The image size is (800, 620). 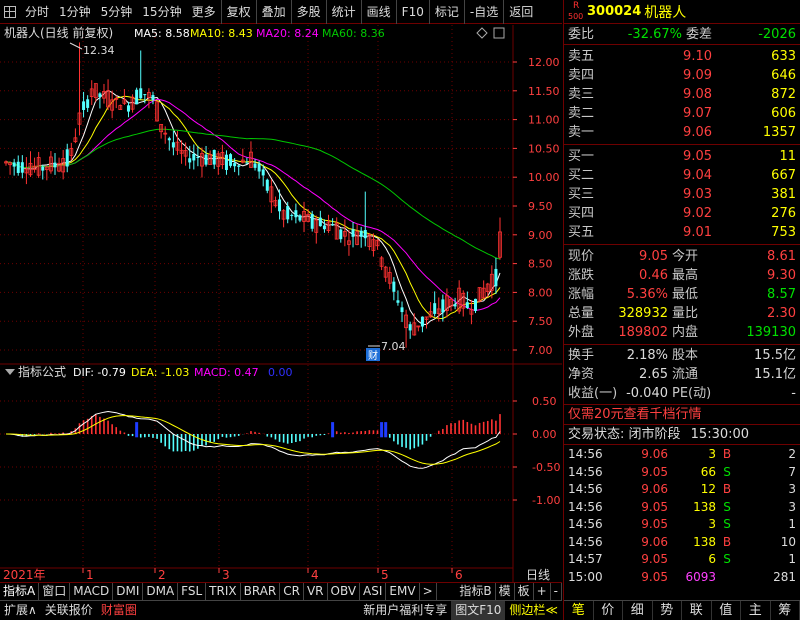 I want to click on tab-cr: CR, so click(x=292, y=592).